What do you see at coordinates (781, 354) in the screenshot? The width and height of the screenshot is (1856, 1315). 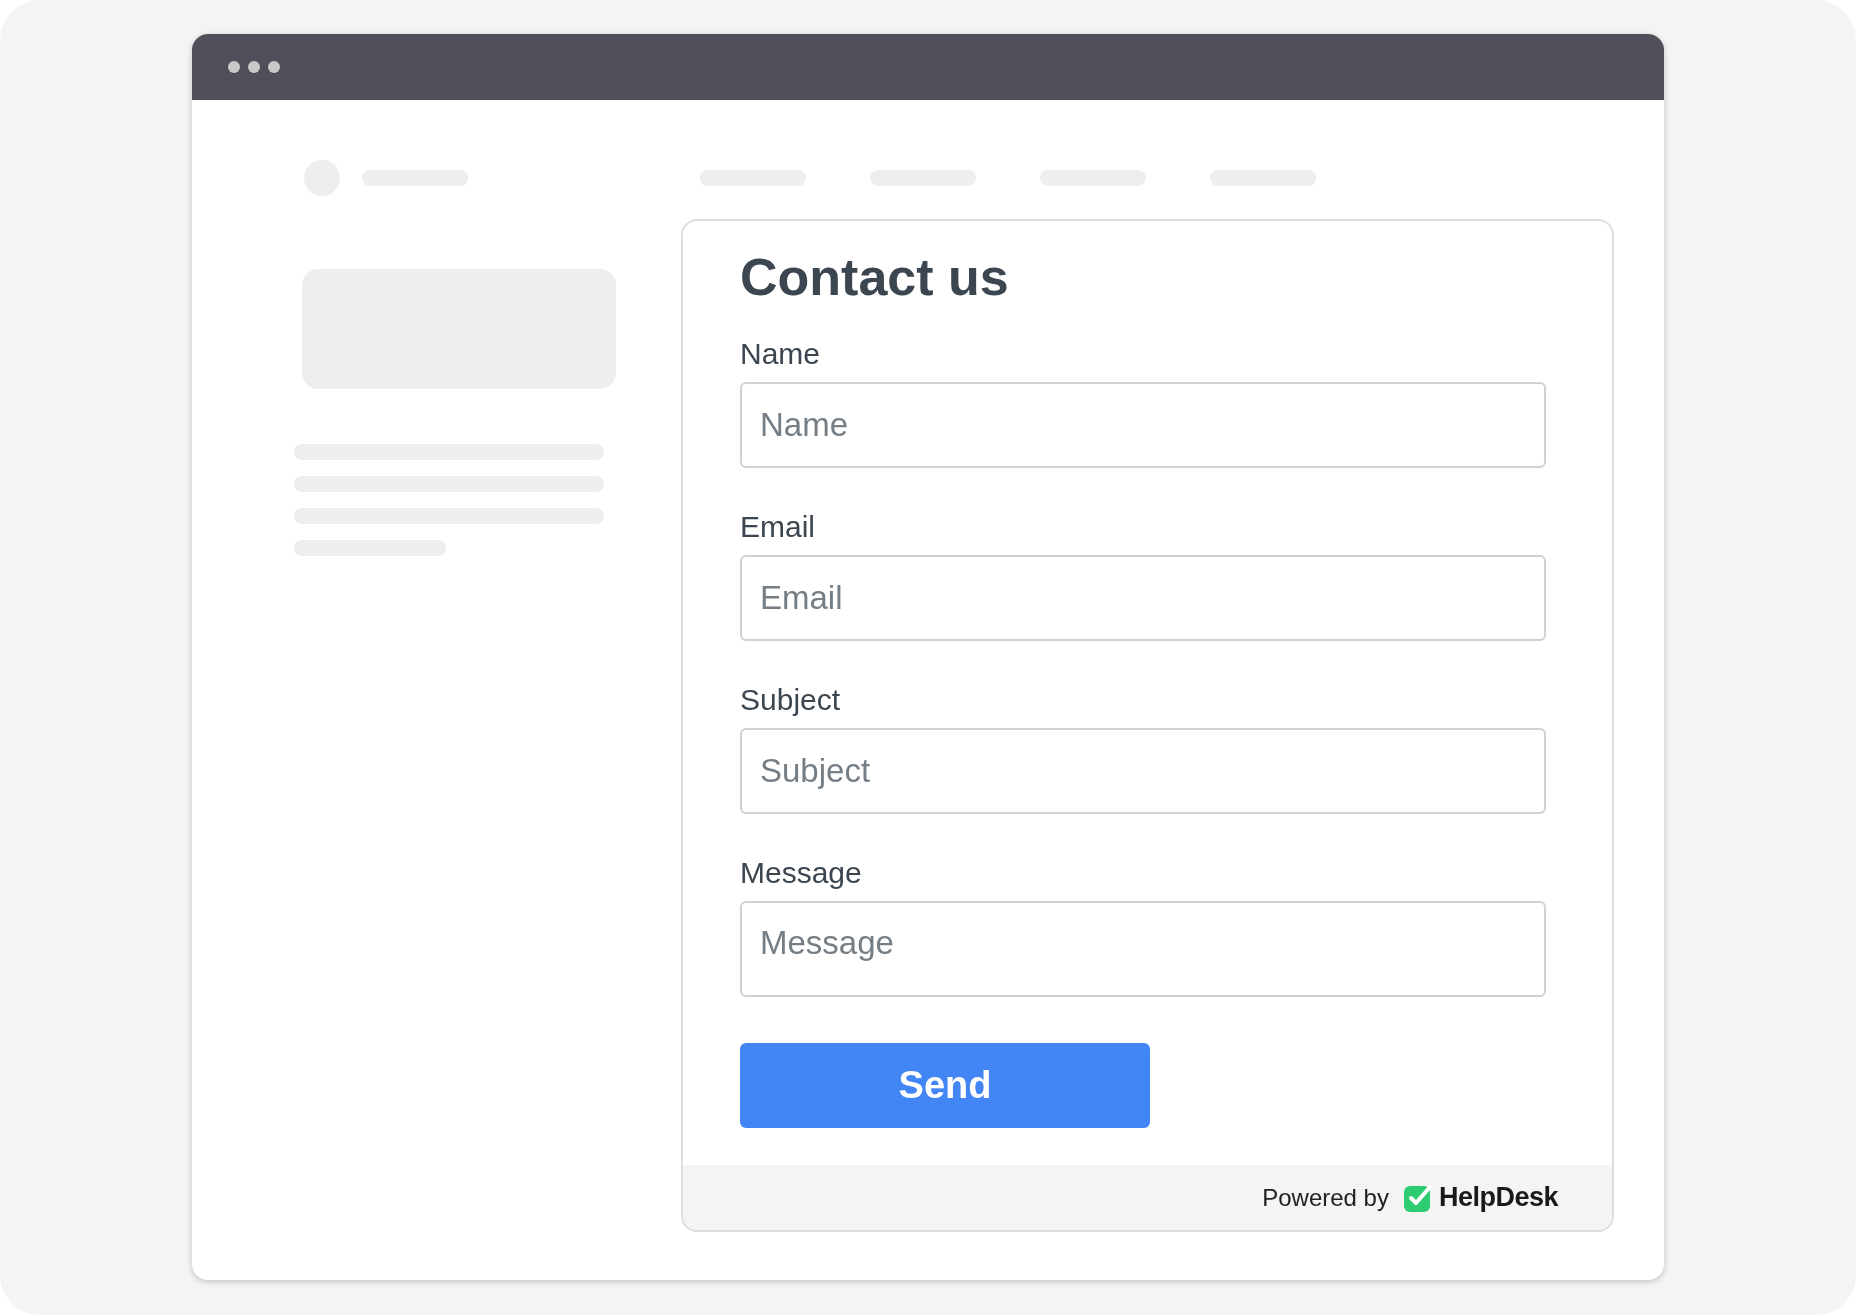 I see `field-label: Name` at bounding box center [781, 354].